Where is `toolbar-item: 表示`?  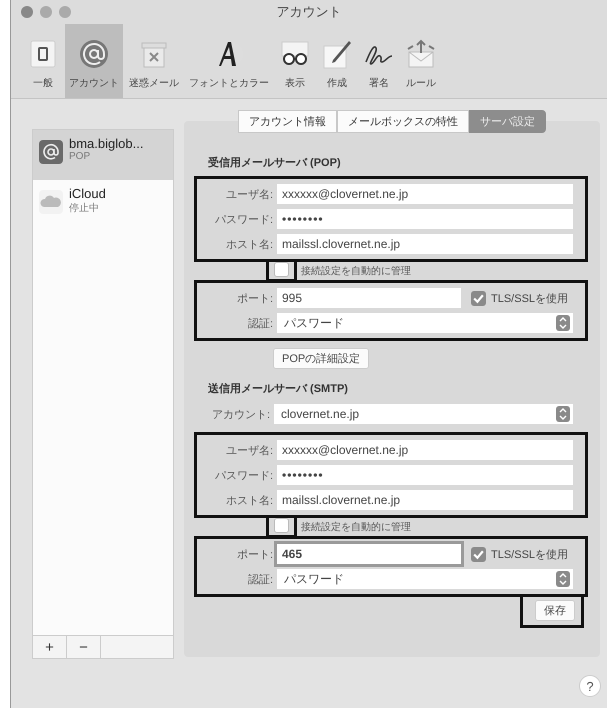 toolbar-item: 表示 is located at coordinates (295, 61).